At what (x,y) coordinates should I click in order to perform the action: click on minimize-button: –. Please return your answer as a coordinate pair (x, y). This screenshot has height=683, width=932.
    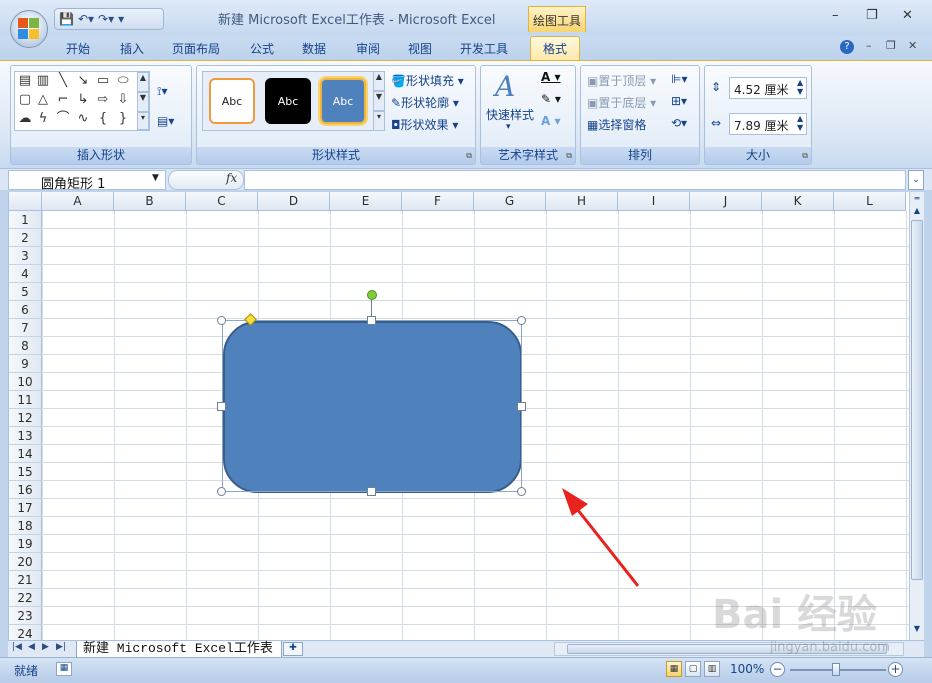
    Looking at the image, I should click on (835, 15).